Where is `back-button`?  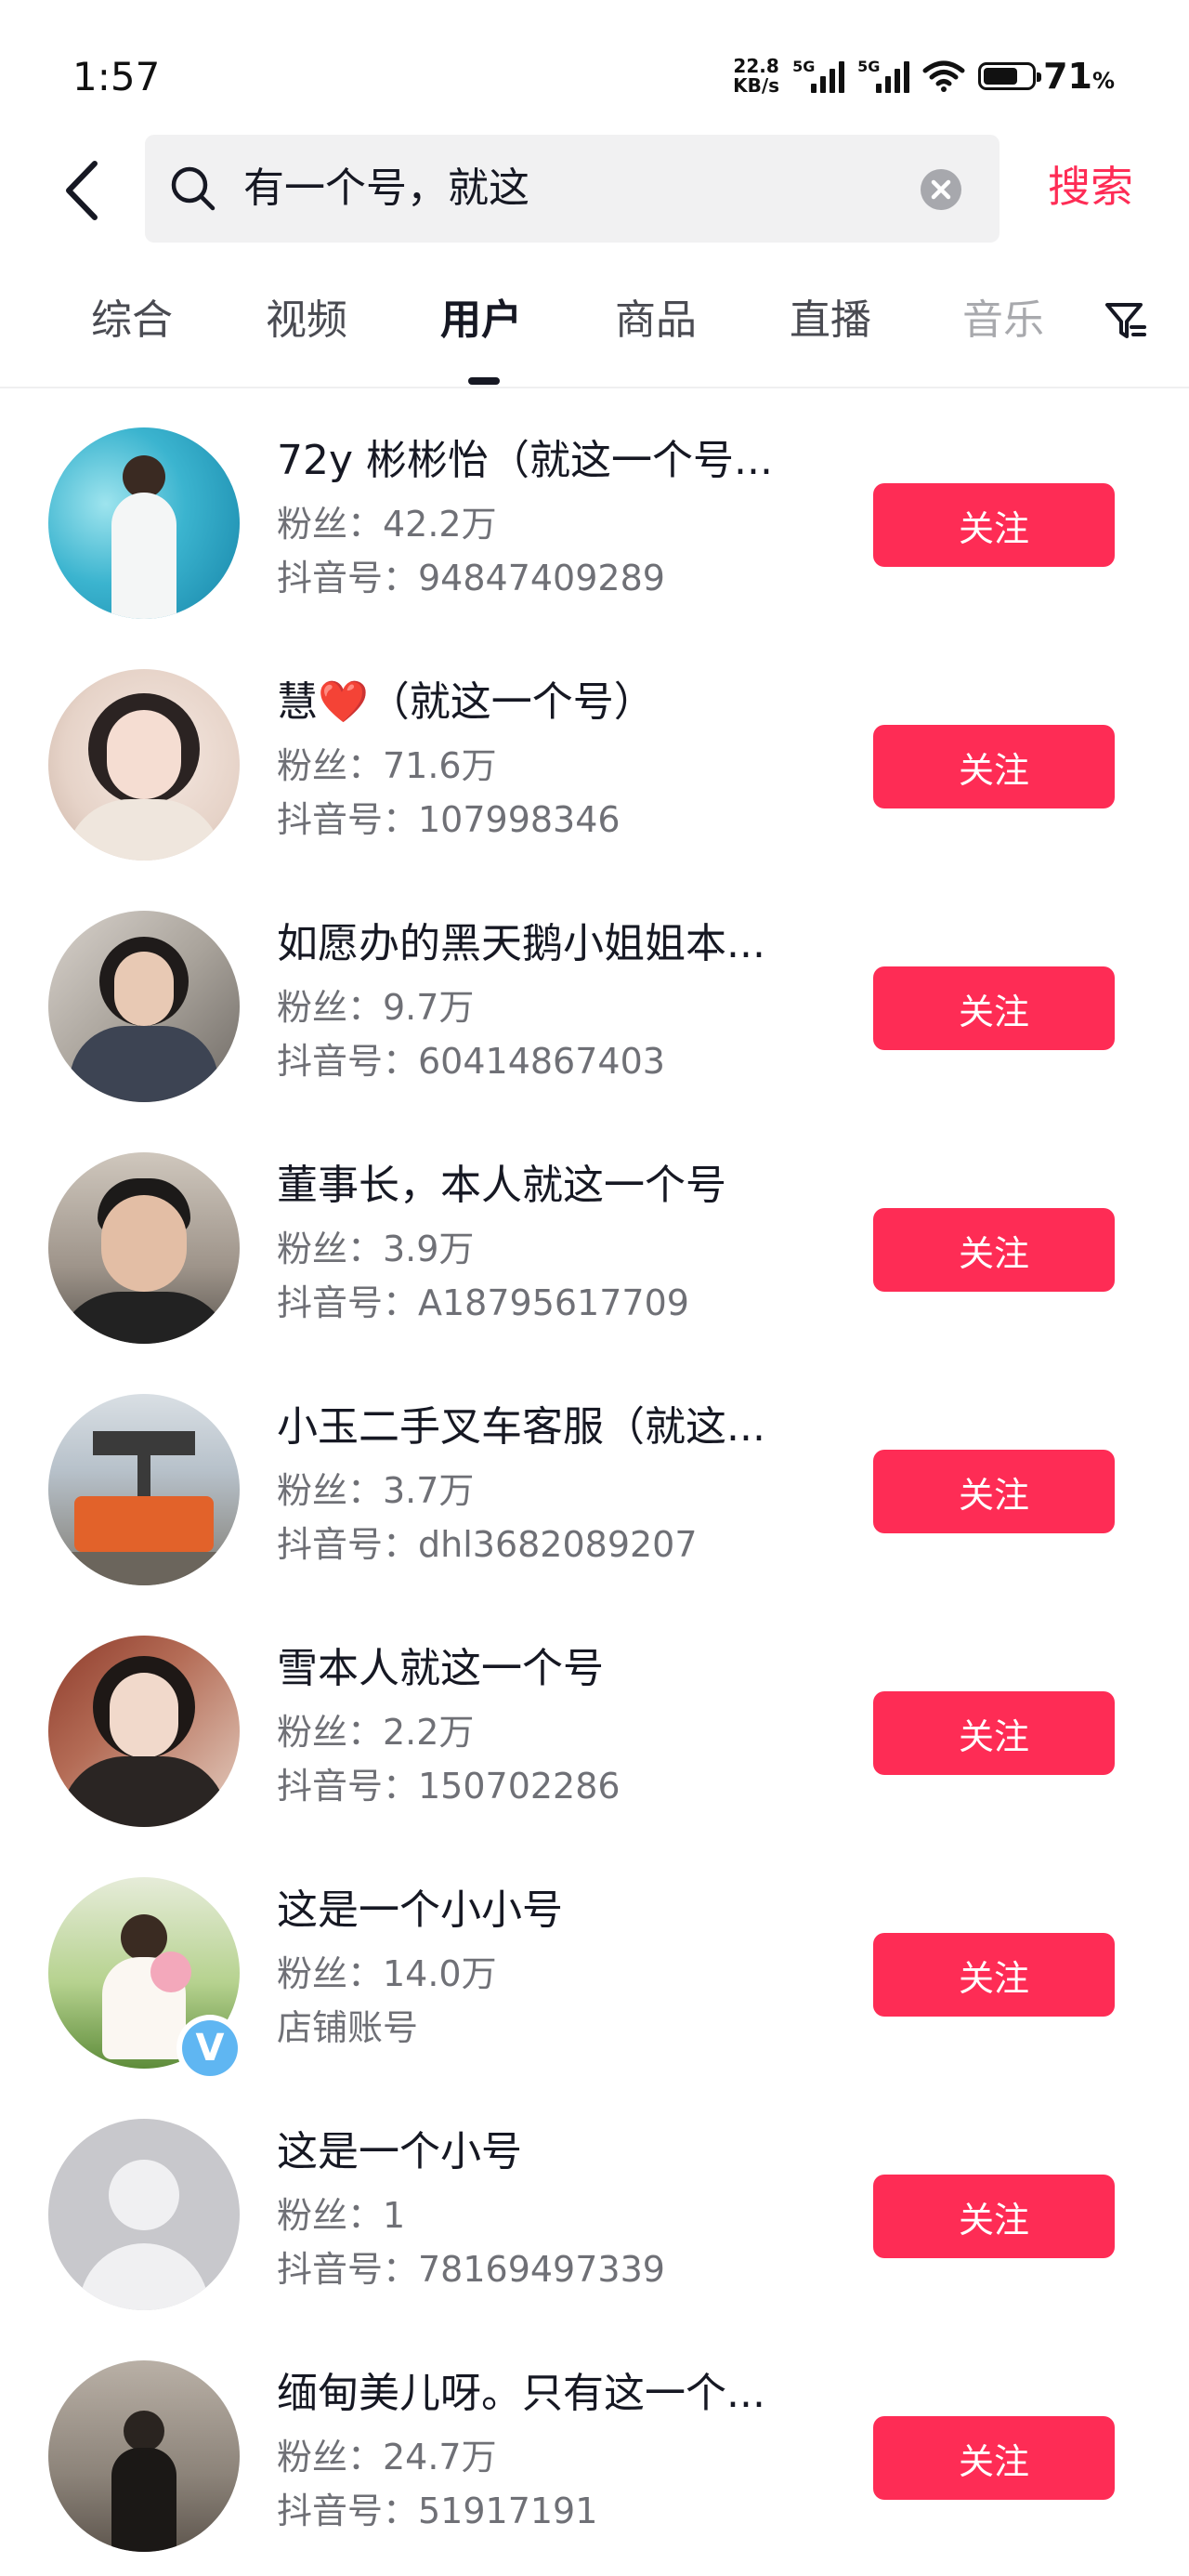
back-button is located at coordinates (82, 190).